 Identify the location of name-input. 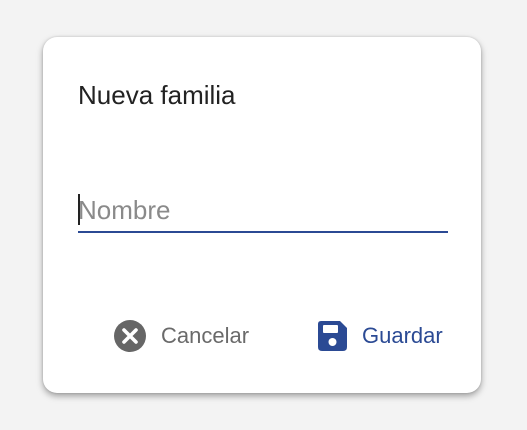
(263, 210).